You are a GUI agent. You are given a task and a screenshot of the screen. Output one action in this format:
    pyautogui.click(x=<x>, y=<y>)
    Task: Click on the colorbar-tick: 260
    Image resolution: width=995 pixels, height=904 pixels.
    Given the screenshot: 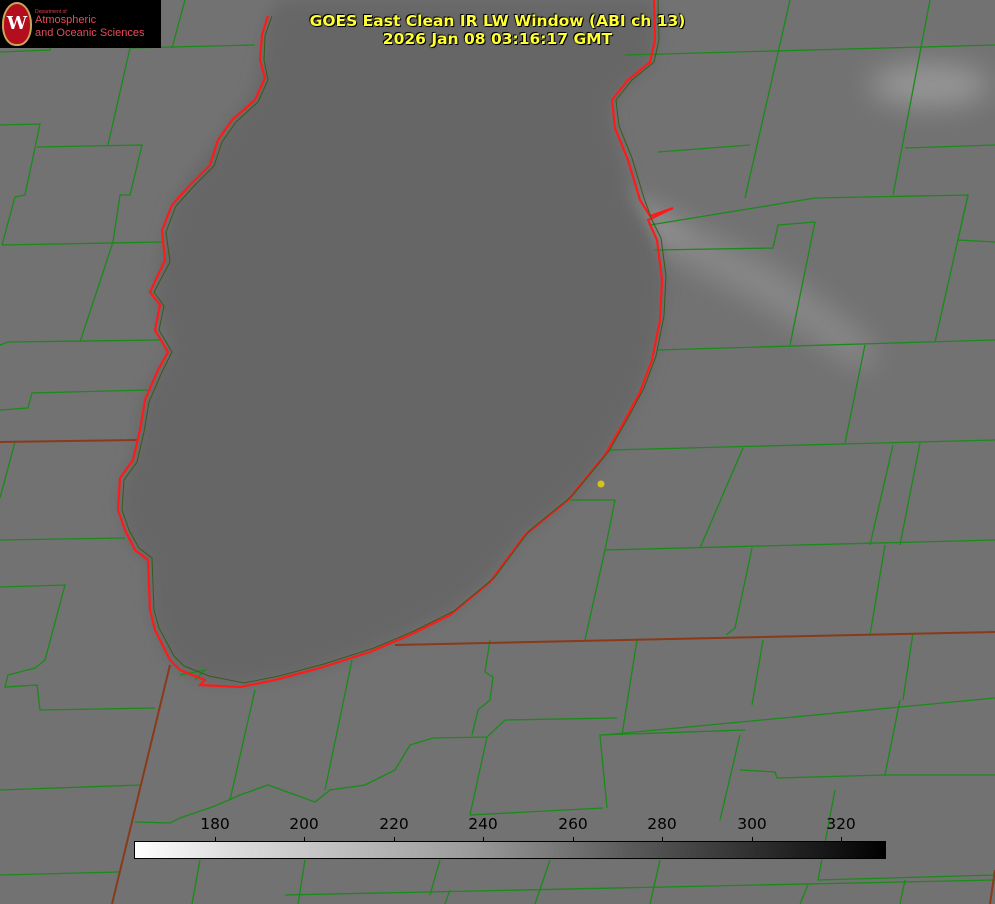 What is the action you would take?
    pyautogui.click(x=573, y=824)
    